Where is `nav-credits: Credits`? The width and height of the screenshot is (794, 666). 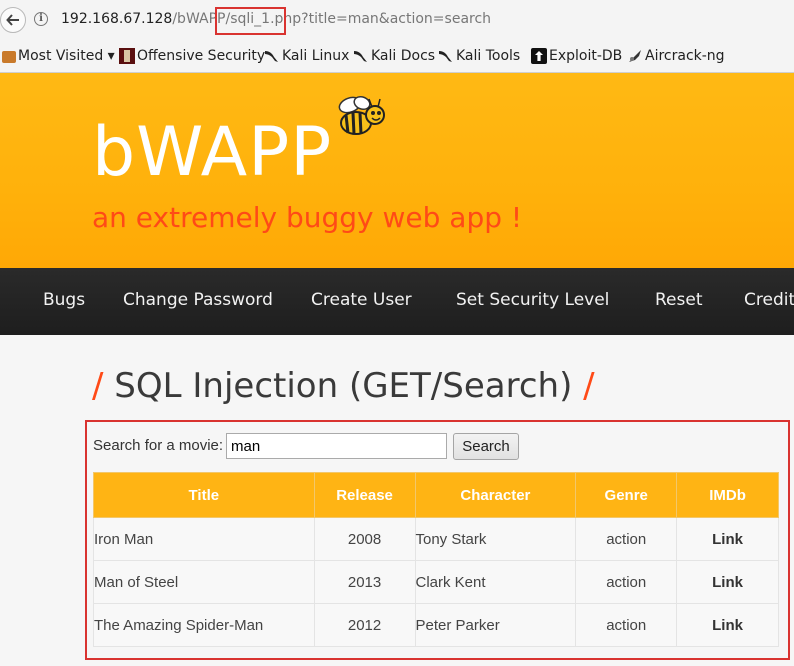
nav-credits: Credits is located at coordinates (769, 300).